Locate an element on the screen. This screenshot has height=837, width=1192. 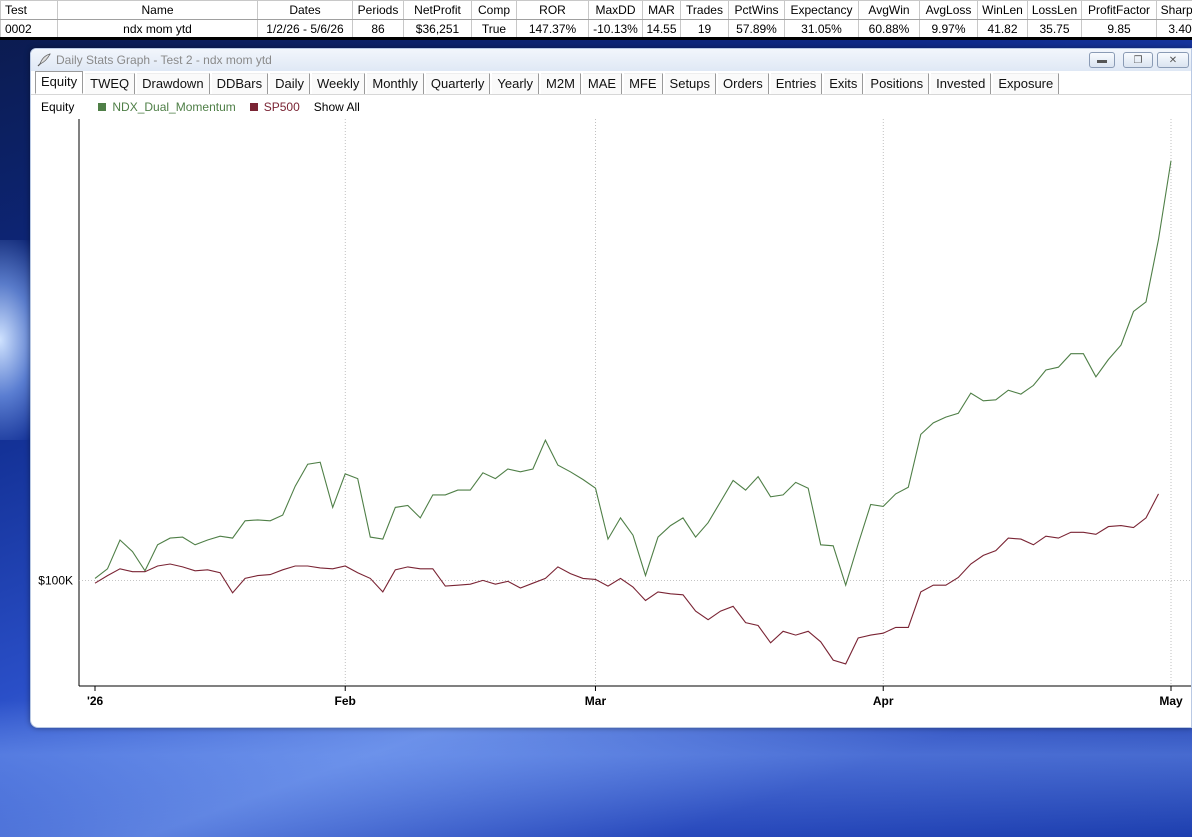
tab-exposure: Exposure is located at coordinates (1026, 83).